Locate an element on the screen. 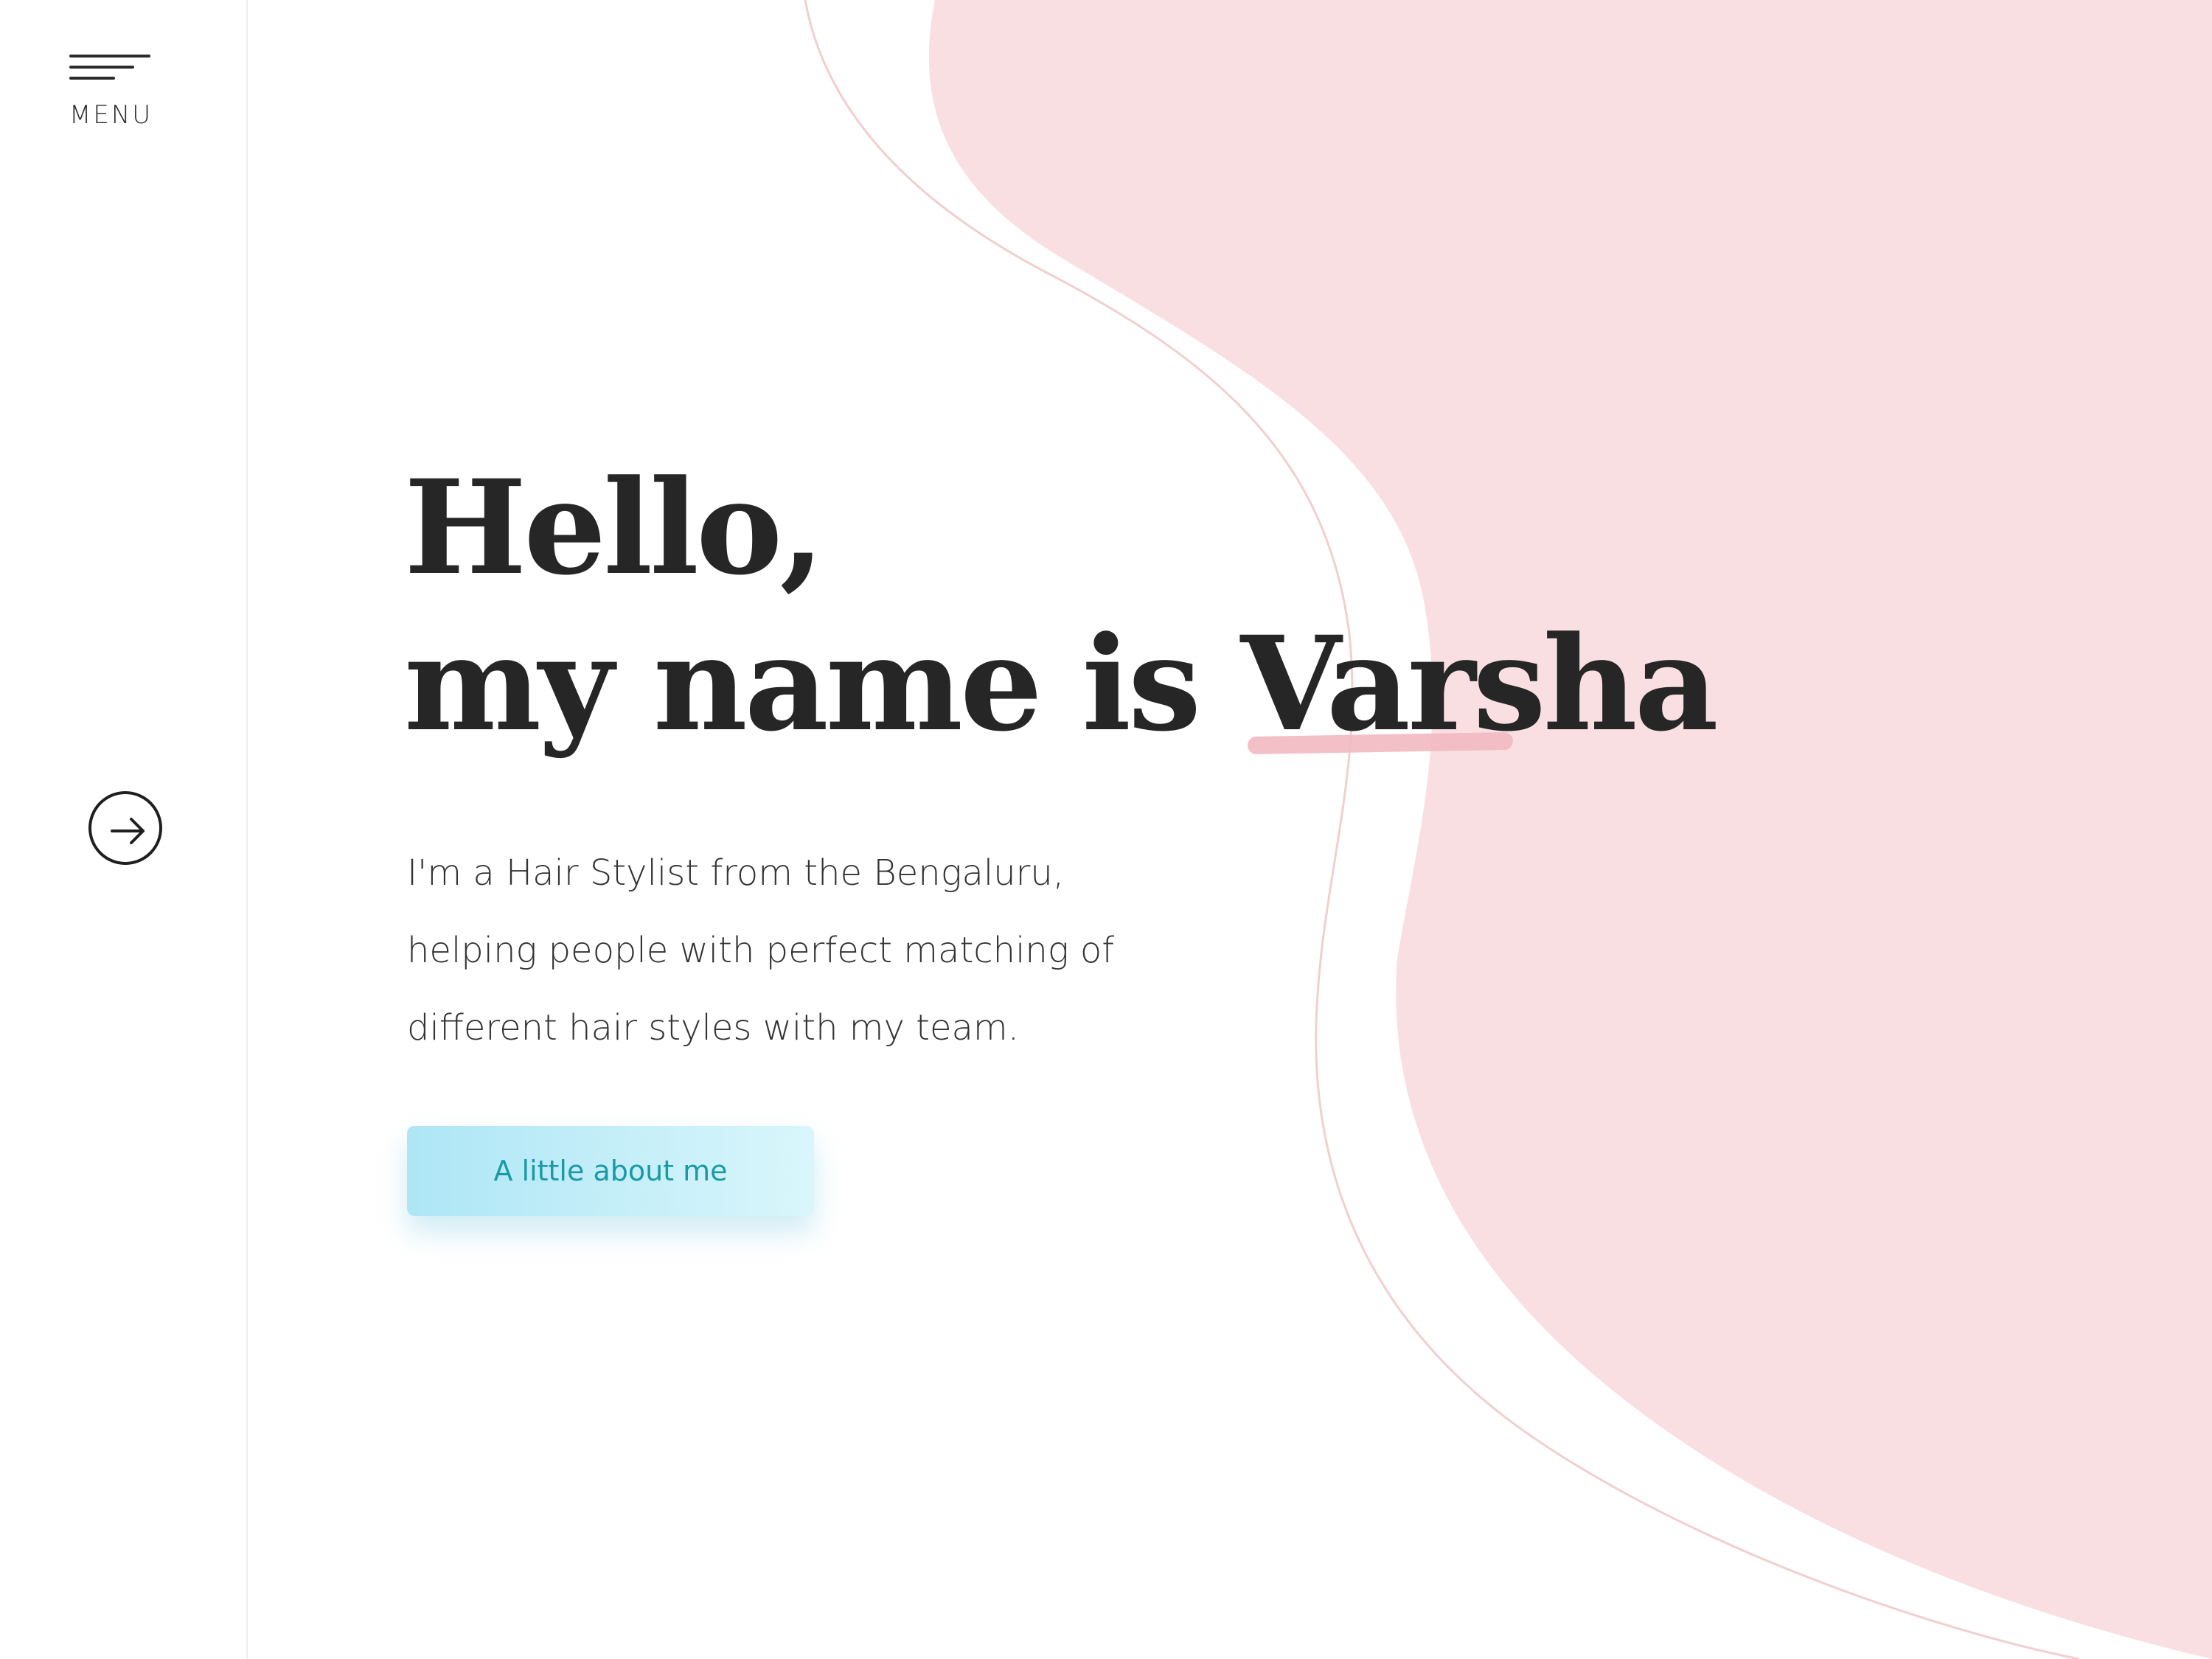 The image size is (2212, 1659). name-prefix: my name is is located at coordinates (822, 684).